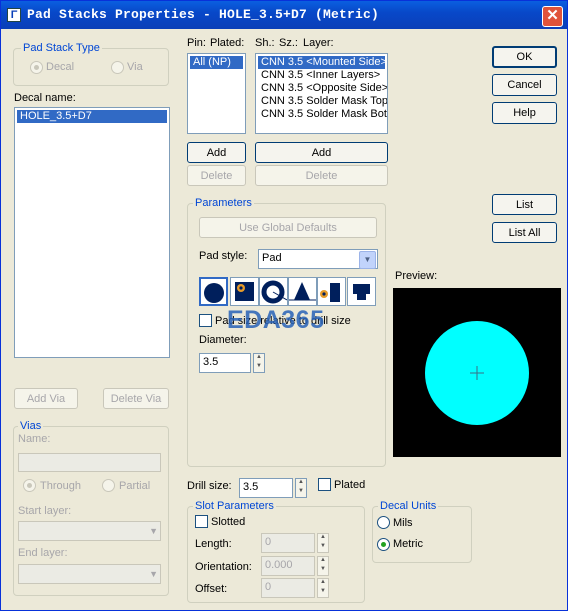 This screenshot has width=568, height=611. What do you see at coordinates (408, 506) in the screenshot?
I see `decal-units-title: Decal Units` at bounding box center [408, 506].